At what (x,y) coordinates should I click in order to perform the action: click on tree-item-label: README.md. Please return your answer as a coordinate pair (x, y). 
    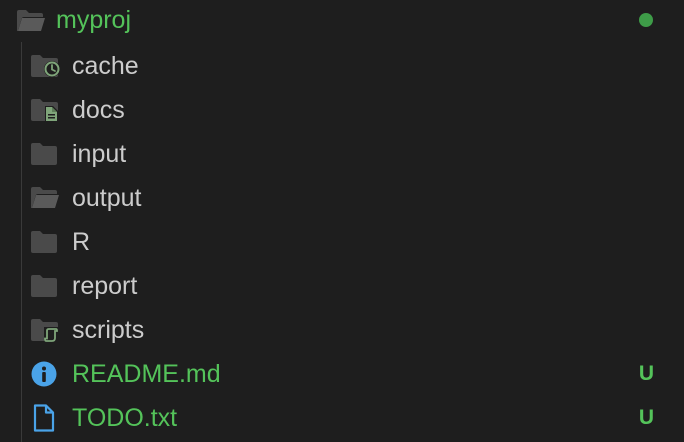
    Looking at the image, I should click on (146, 374).